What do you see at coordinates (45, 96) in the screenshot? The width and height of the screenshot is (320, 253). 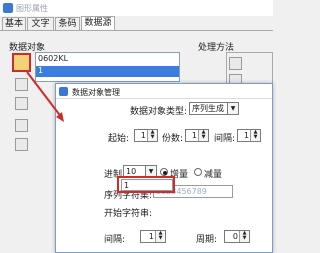 I see `annotation-arrow-icon` at bounding box center [45, 96].